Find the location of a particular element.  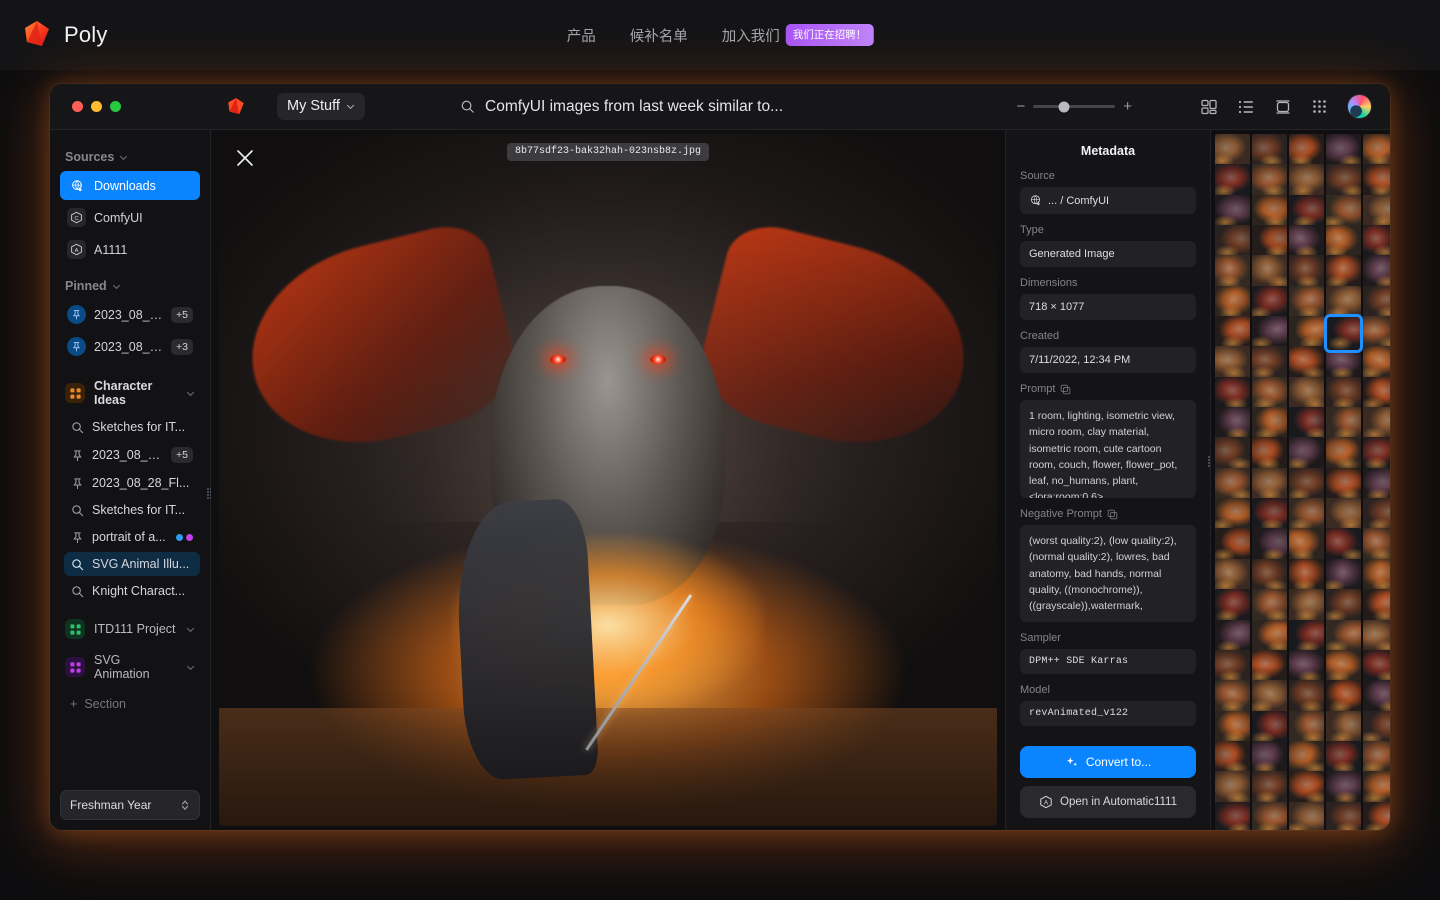

close-icon is located at coordinates (245, 158).